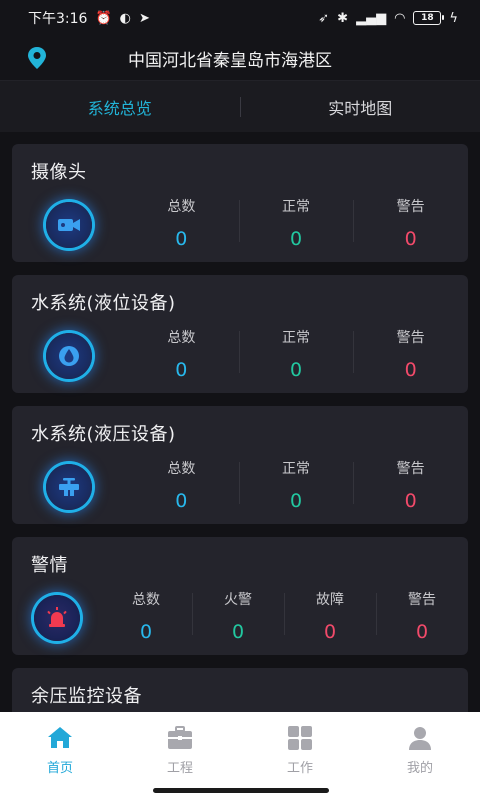 This screenshot has width=480, height=800. What do you see at coordinates (103, 434) in the screenshot?
I see `card-title: 水系统(液压设备)` at bounding box center [103, 434].